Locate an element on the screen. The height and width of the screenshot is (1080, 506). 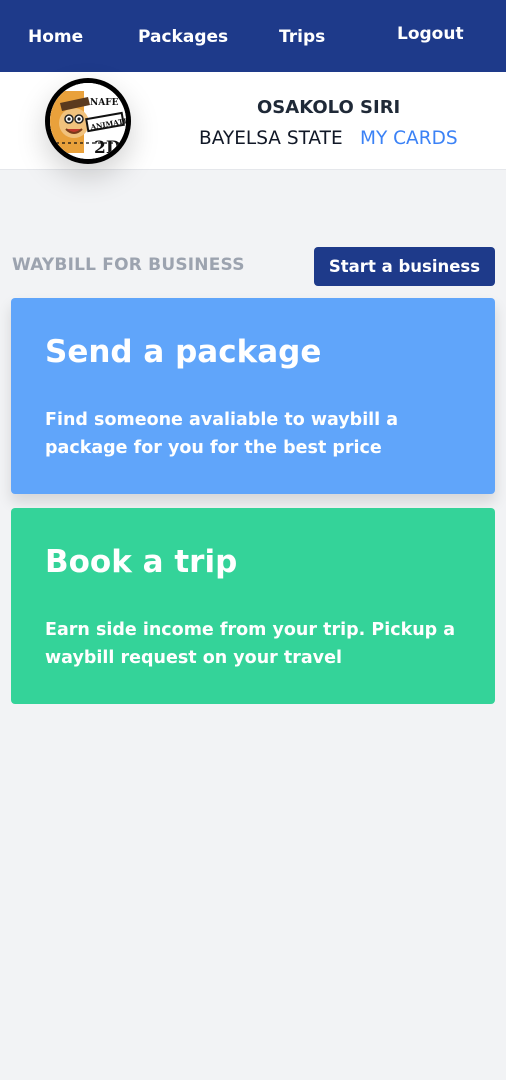
nav-home-link: Home is located at coordinates (55, 37).